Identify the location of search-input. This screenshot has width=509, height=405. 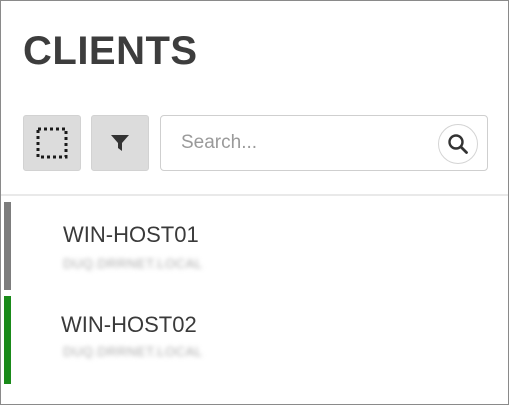
(306, 143).